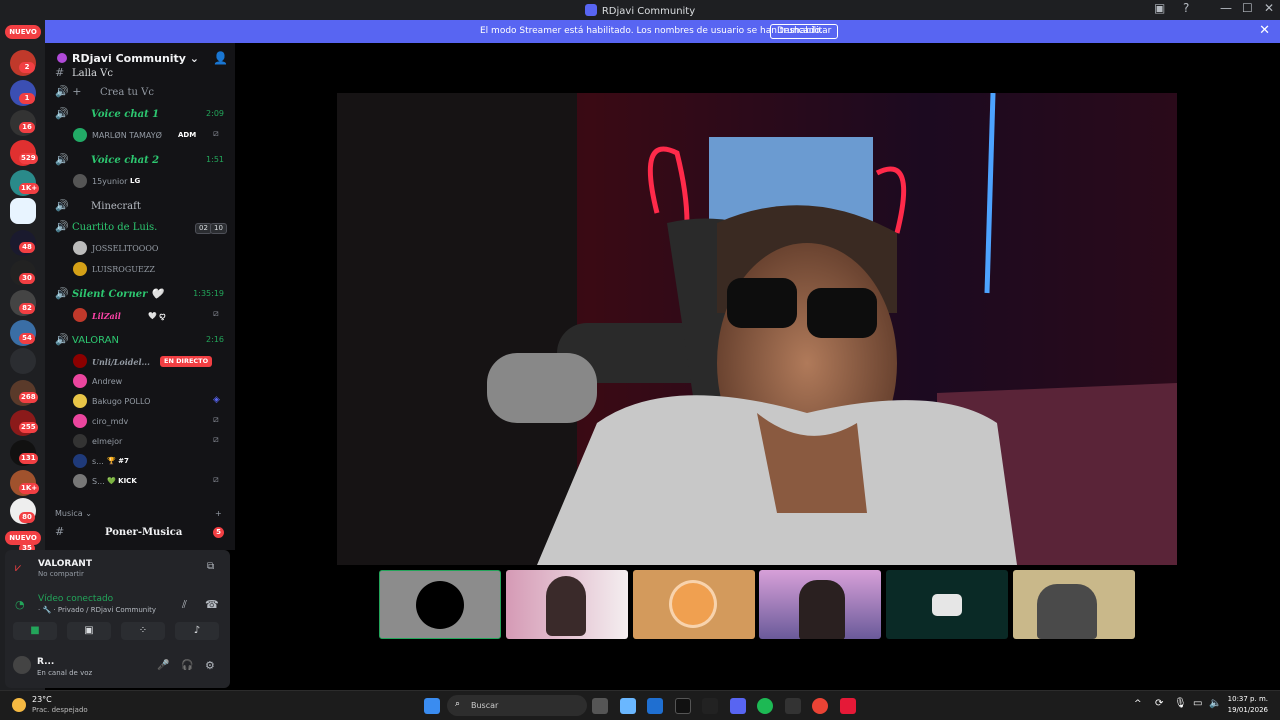 The width and height of the screenshot is (1280, 720). What do you see at coordinates (68, 91) in the screenshot?
I see `plus-icon: 🔊 +` at bounding box center [68, 91].